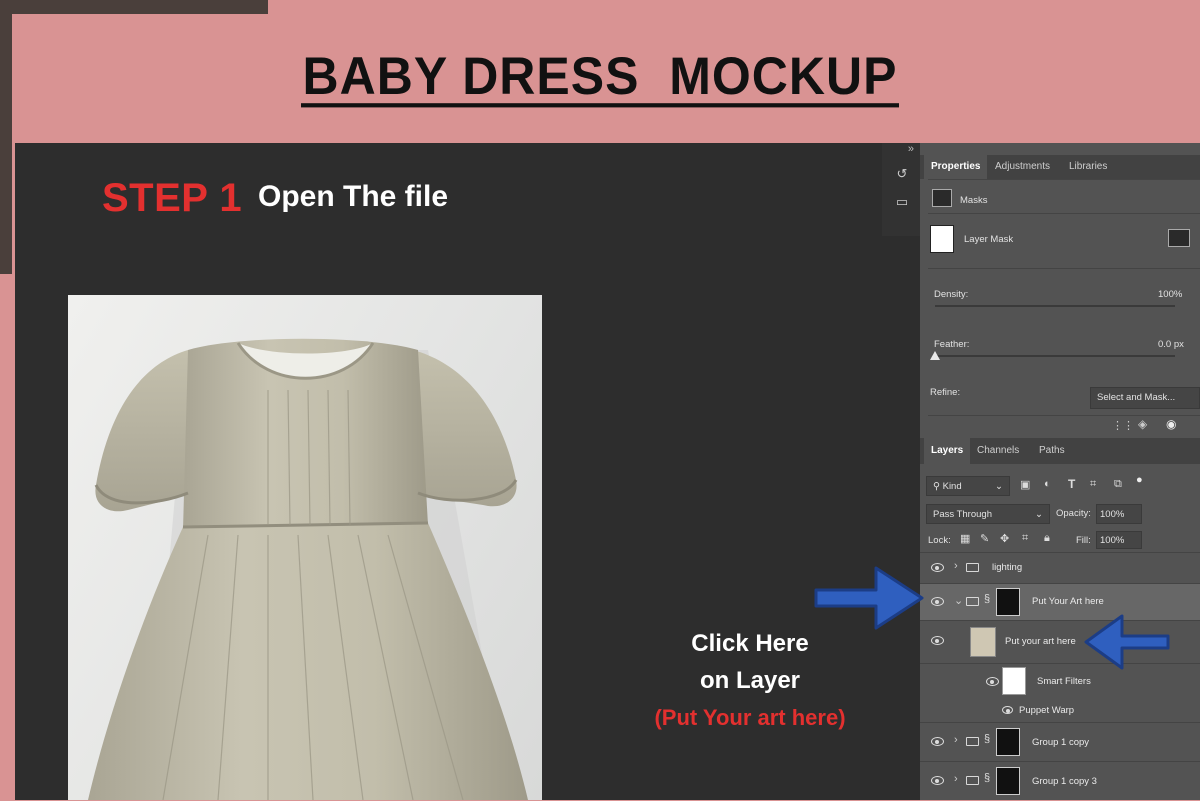  I want to click on opacity-label: Opacity:, so click(1073, 513).